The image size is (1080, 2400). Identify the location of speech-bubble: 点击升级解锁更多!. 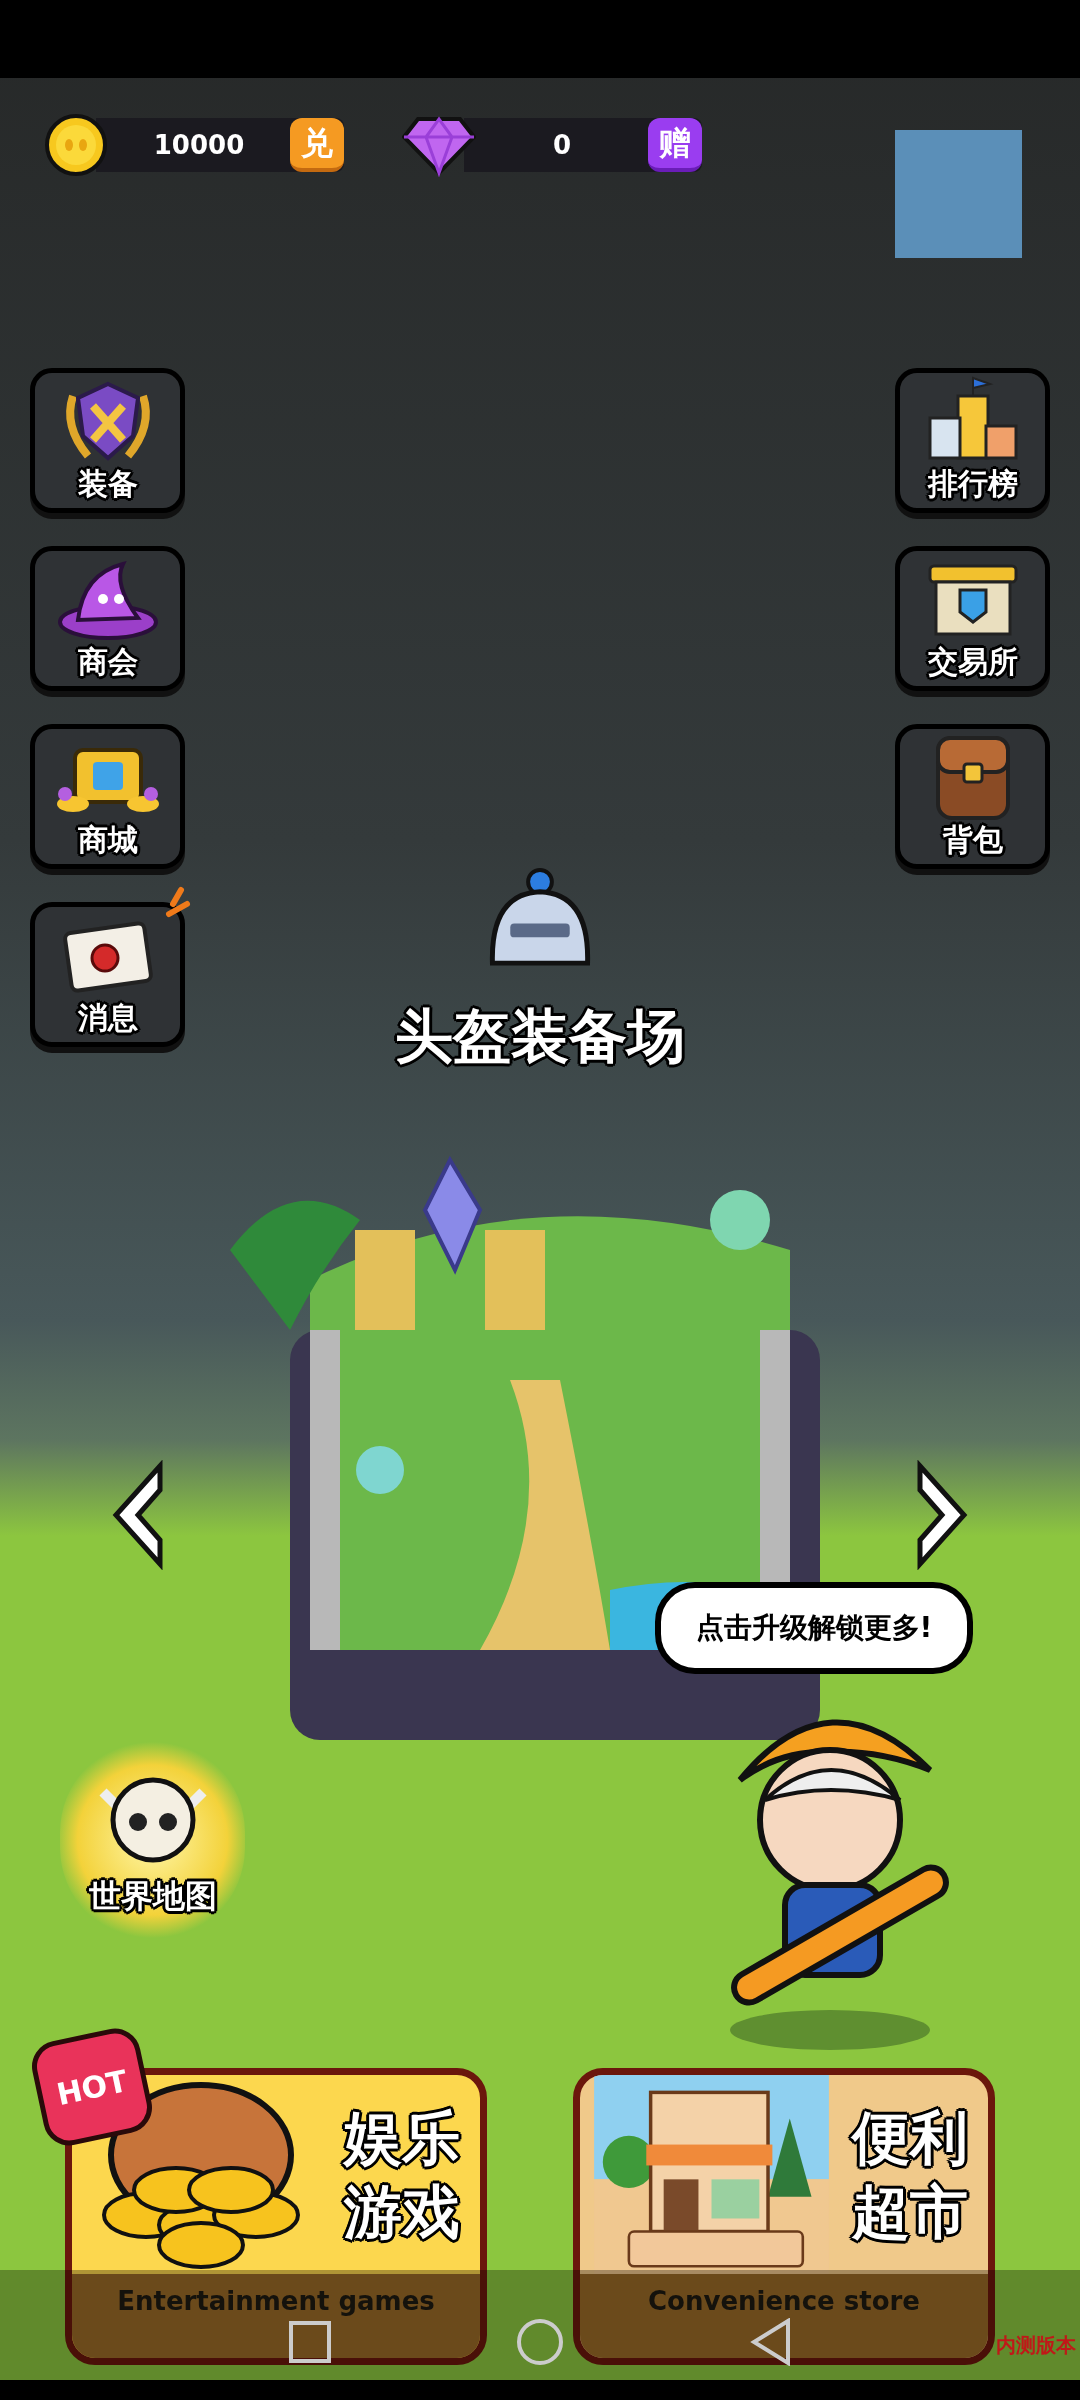
(814, 1628).